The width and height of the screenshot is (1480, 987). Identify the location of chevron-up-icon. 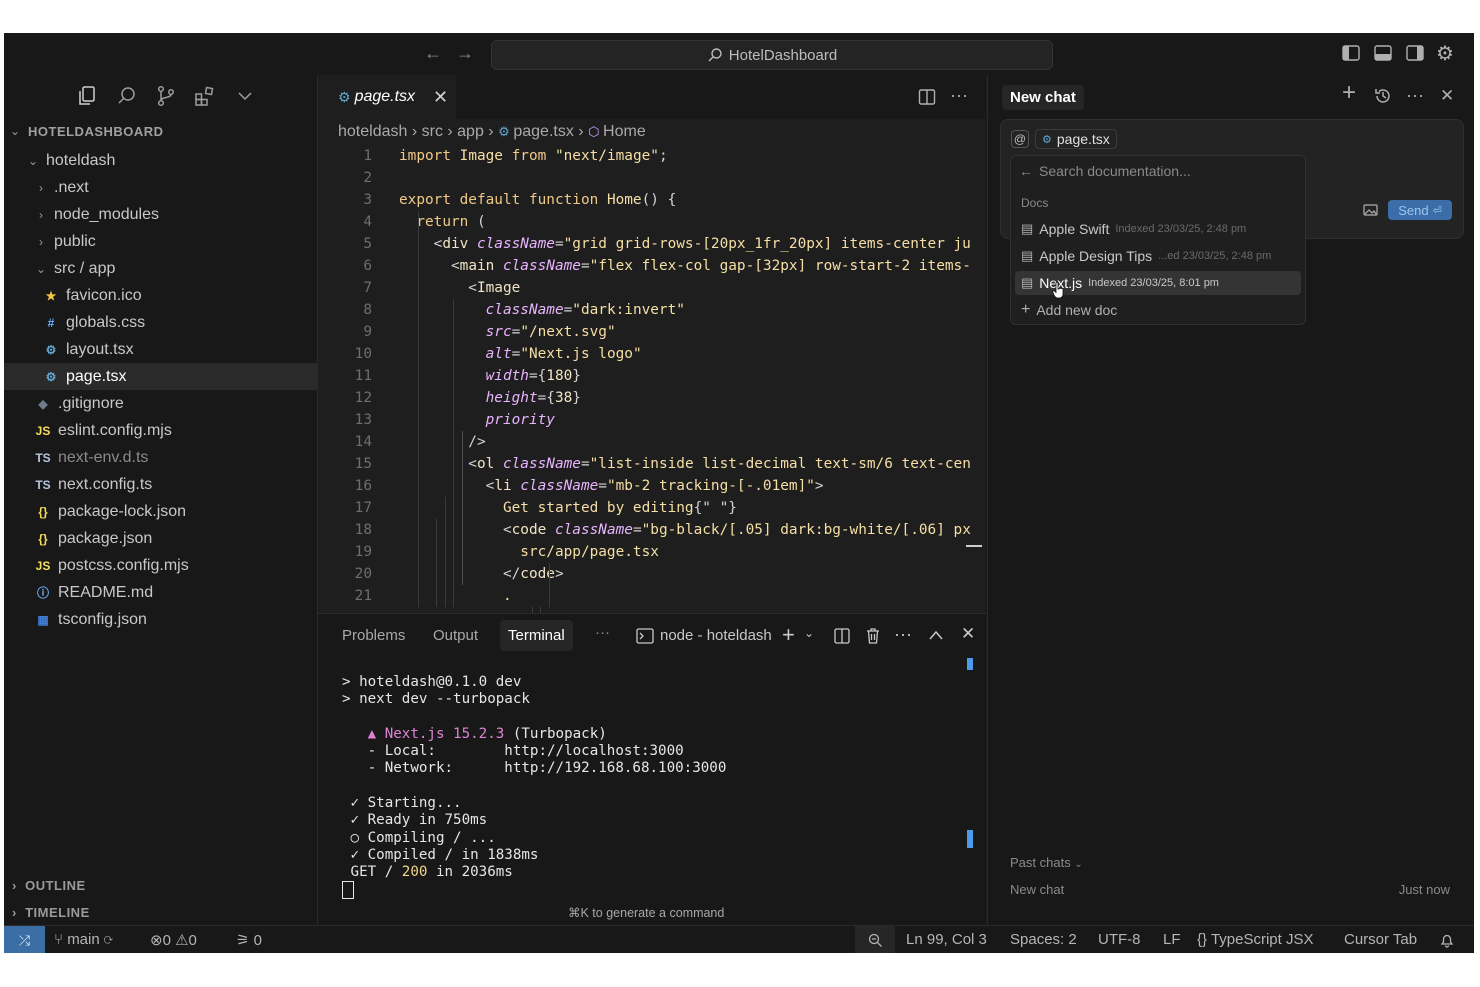
(936, 635).